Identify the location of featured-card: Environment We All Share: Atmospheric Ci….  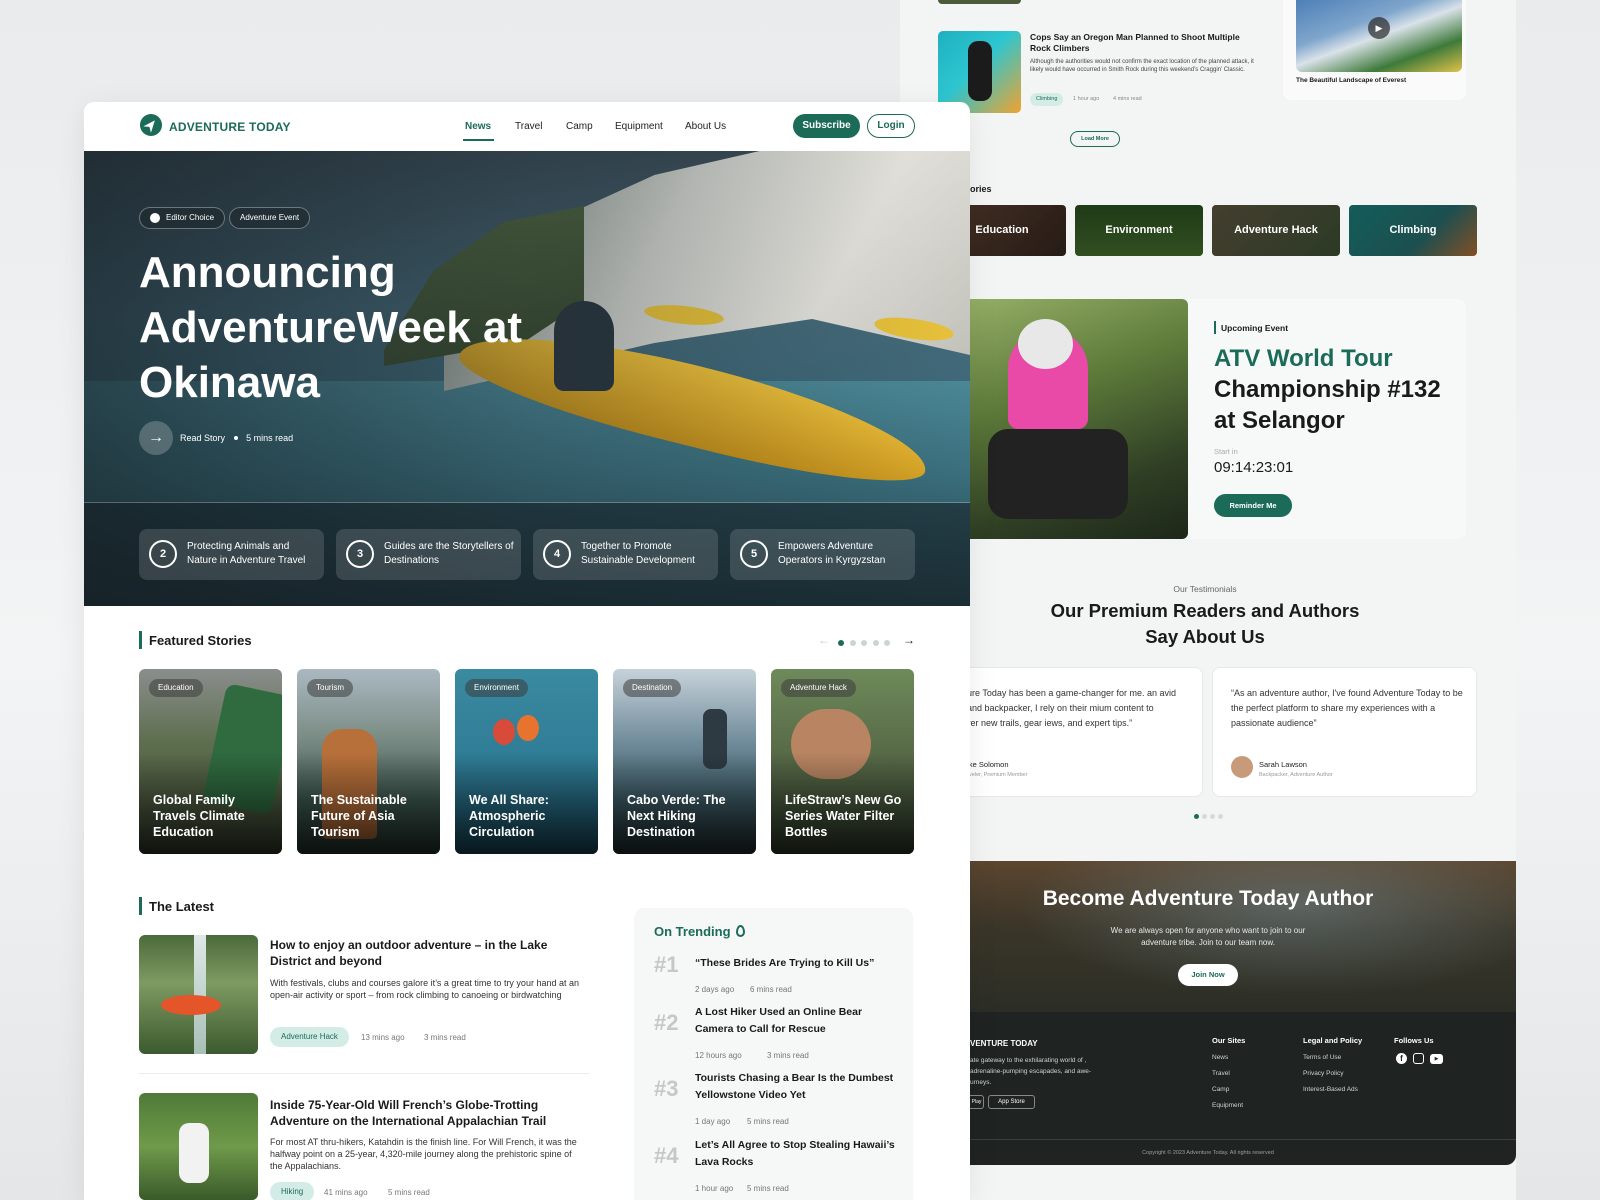
(526, 761).